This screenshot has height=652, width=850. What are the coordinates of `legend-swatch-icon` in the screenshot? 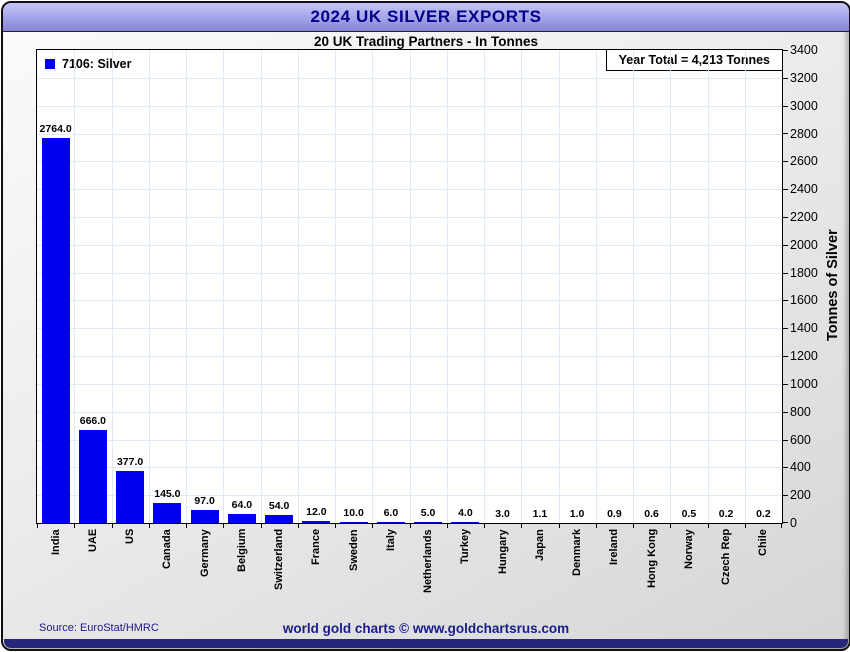 It's located at (50, 64).